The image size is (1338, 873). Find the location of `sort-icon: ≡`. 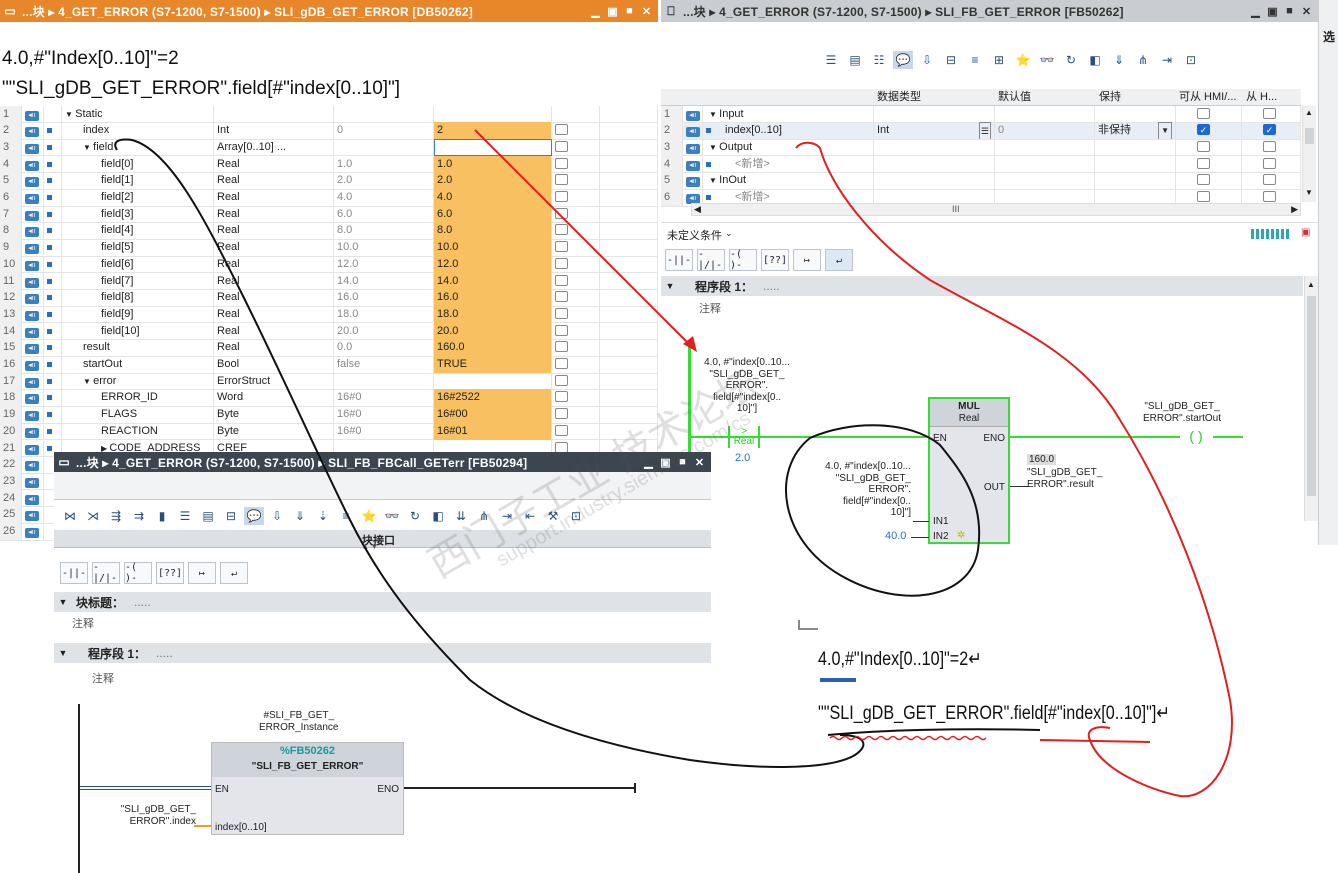

sort-icon: ≡ is located at coordinates (975, 60).